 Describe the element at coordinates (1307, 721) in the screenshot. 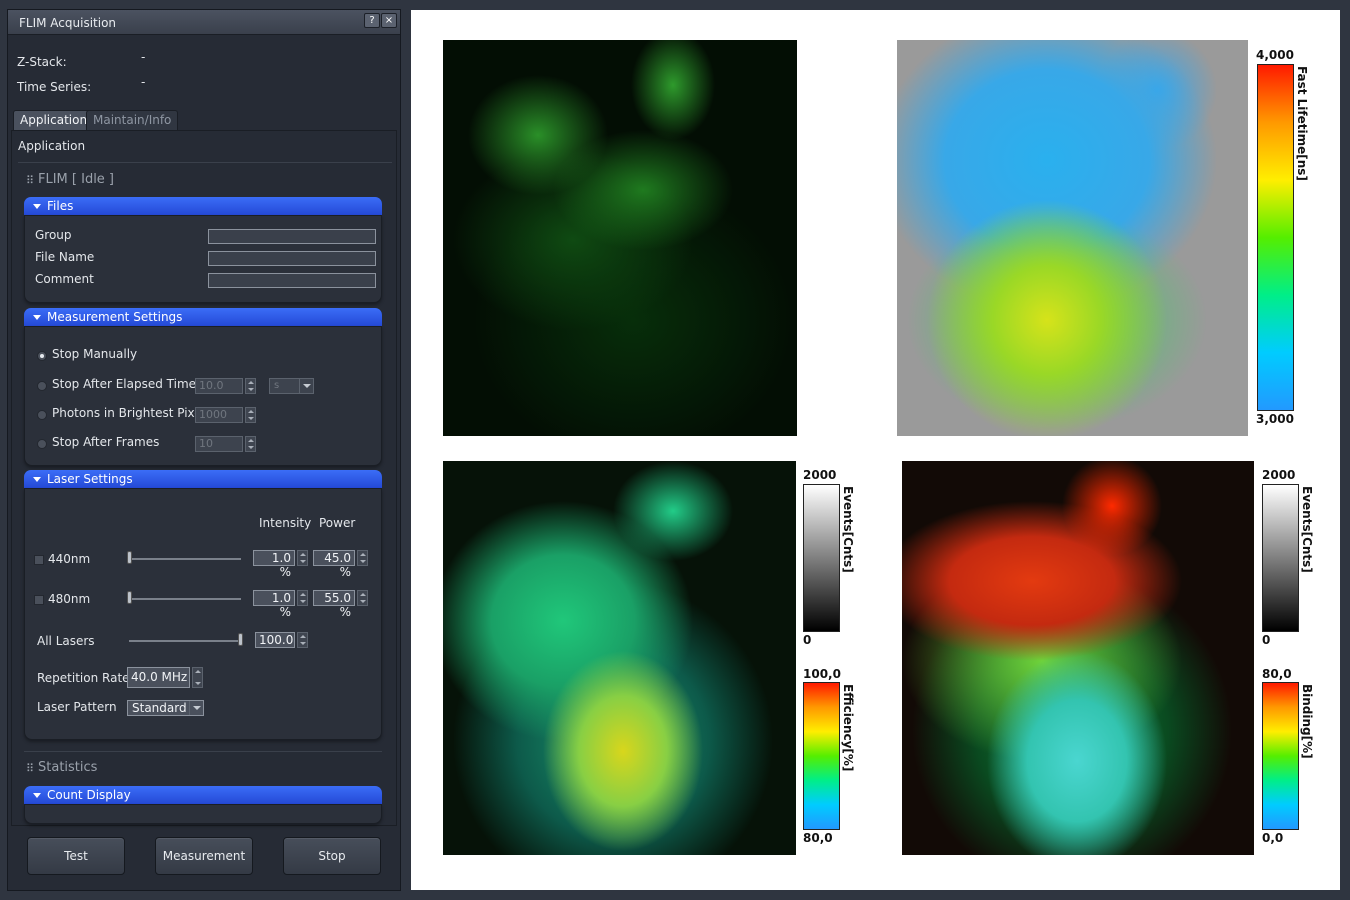

I see `binding-colorbar-title: Binding[%]` at that location.